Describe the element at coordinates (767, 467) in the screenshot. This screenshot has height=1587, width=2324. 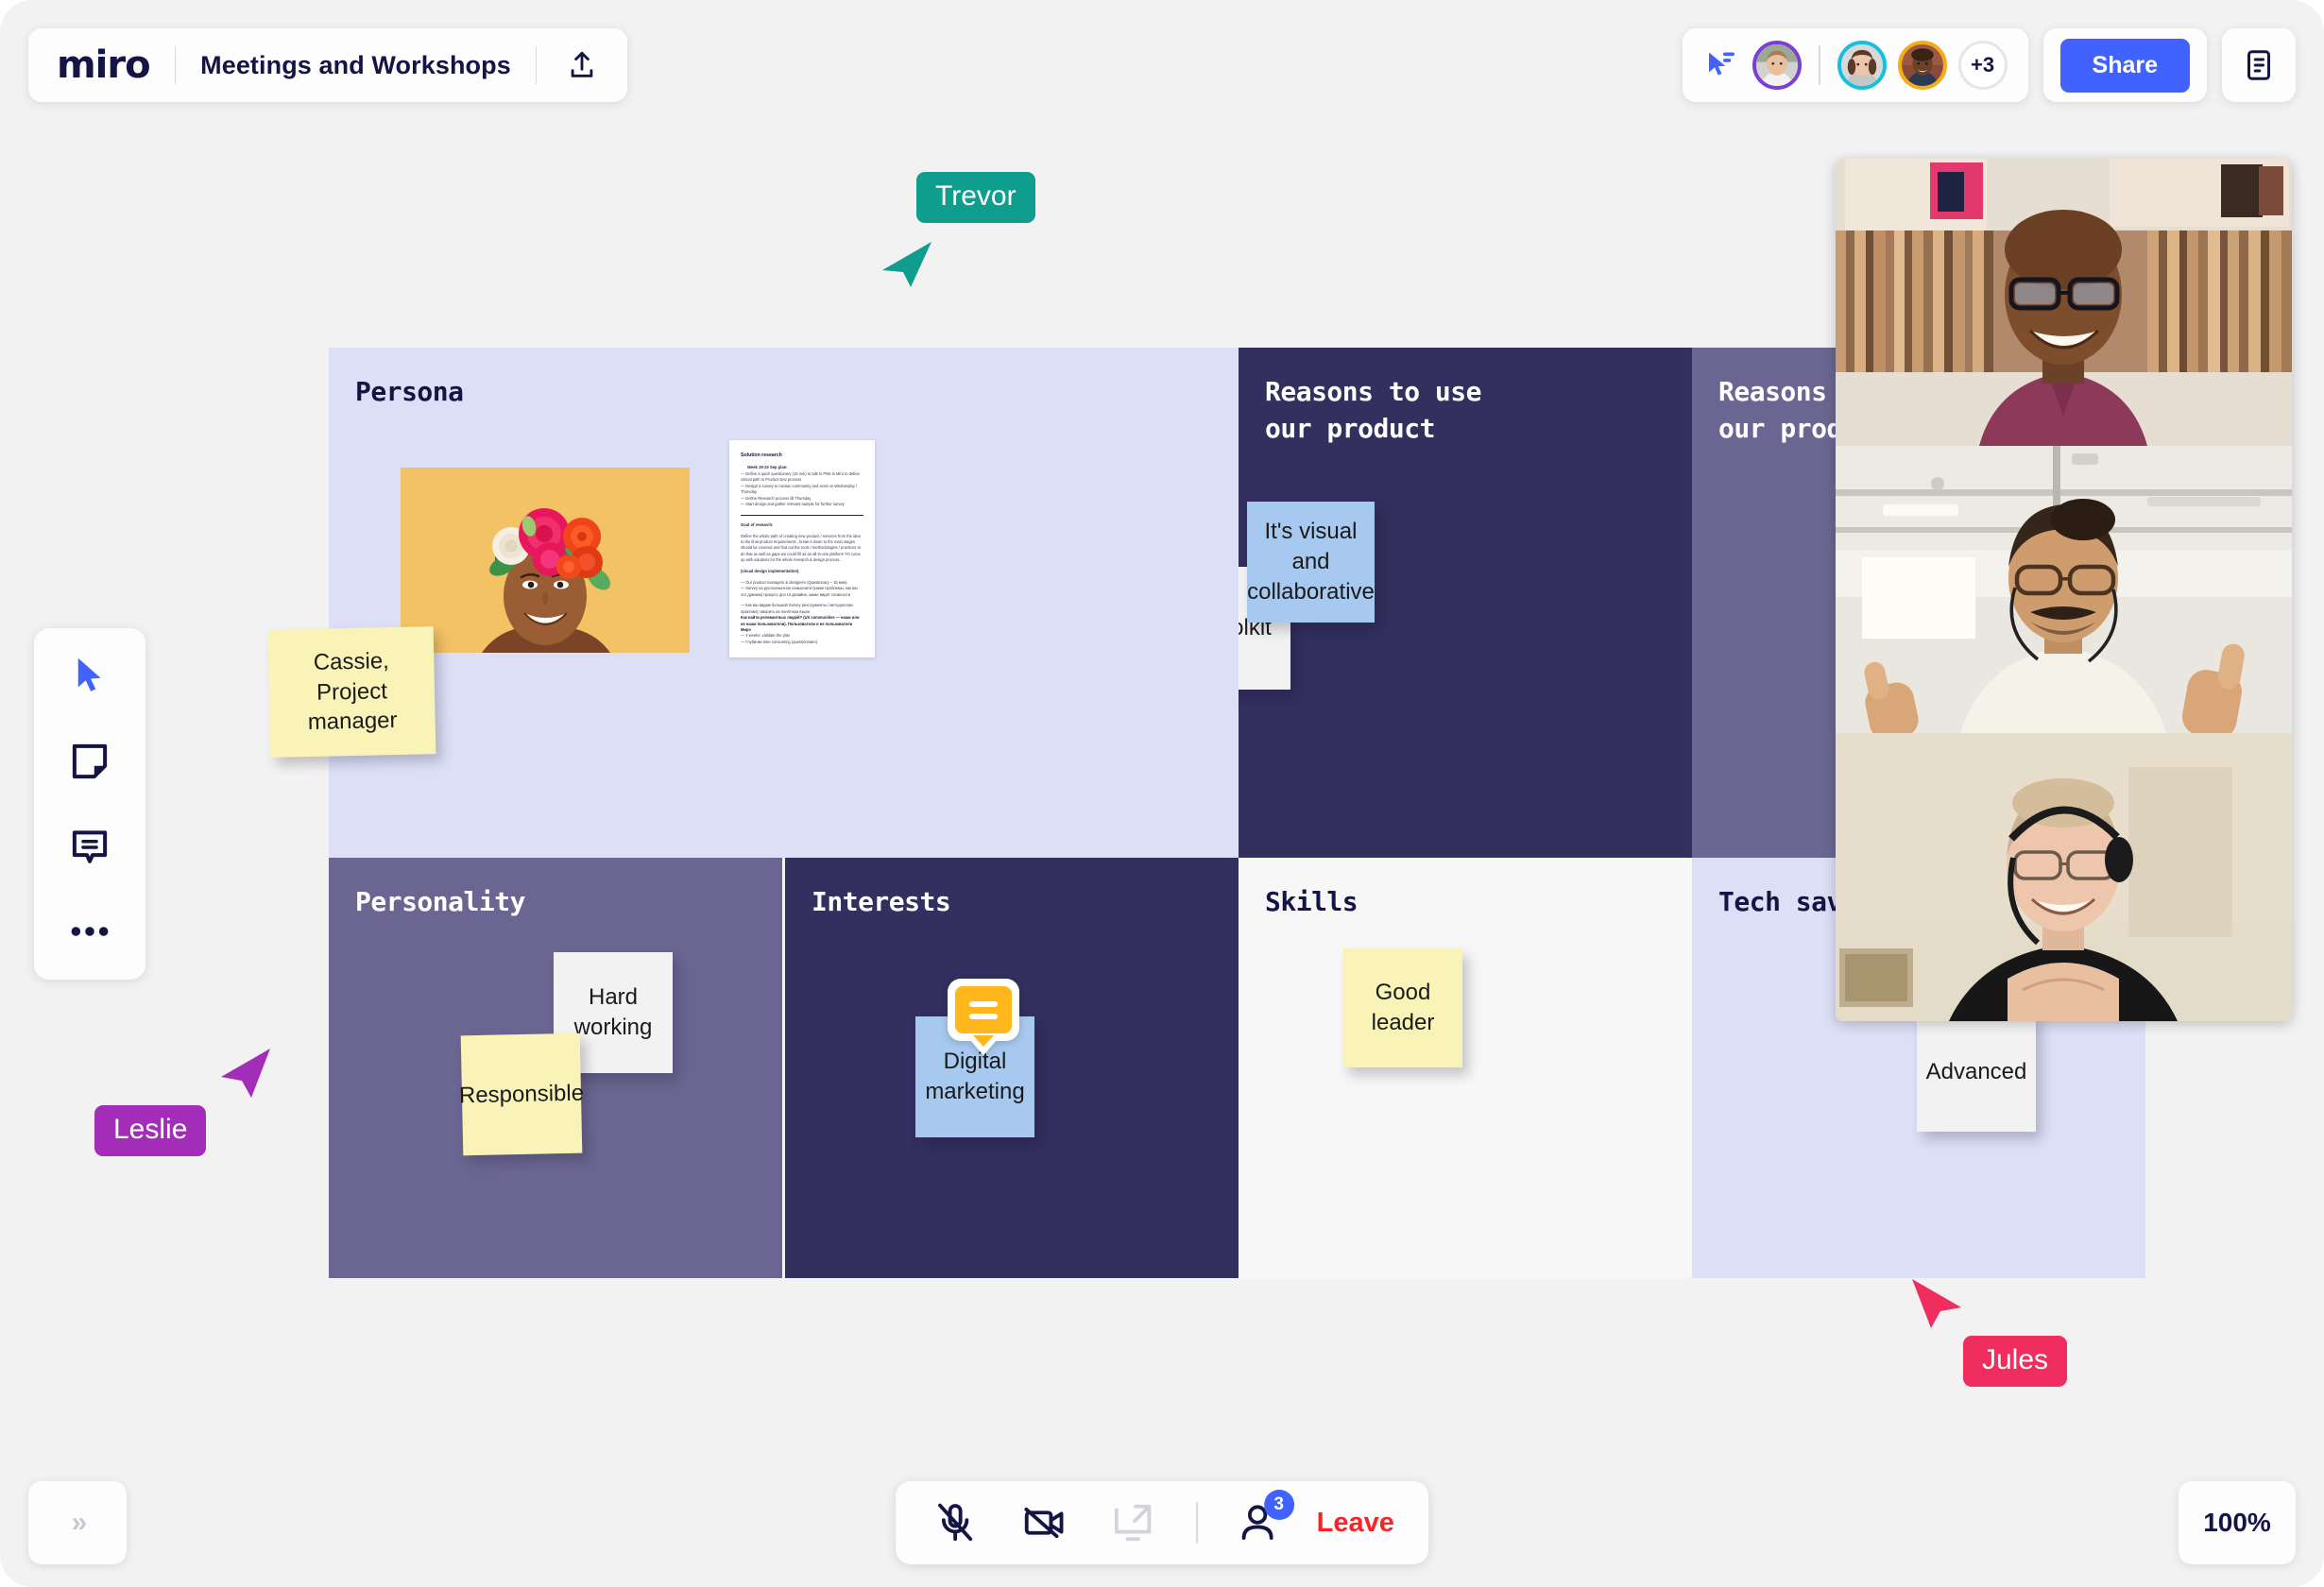
I see `doc-week-heading: Week 19-23 Sep plan:` at that location.